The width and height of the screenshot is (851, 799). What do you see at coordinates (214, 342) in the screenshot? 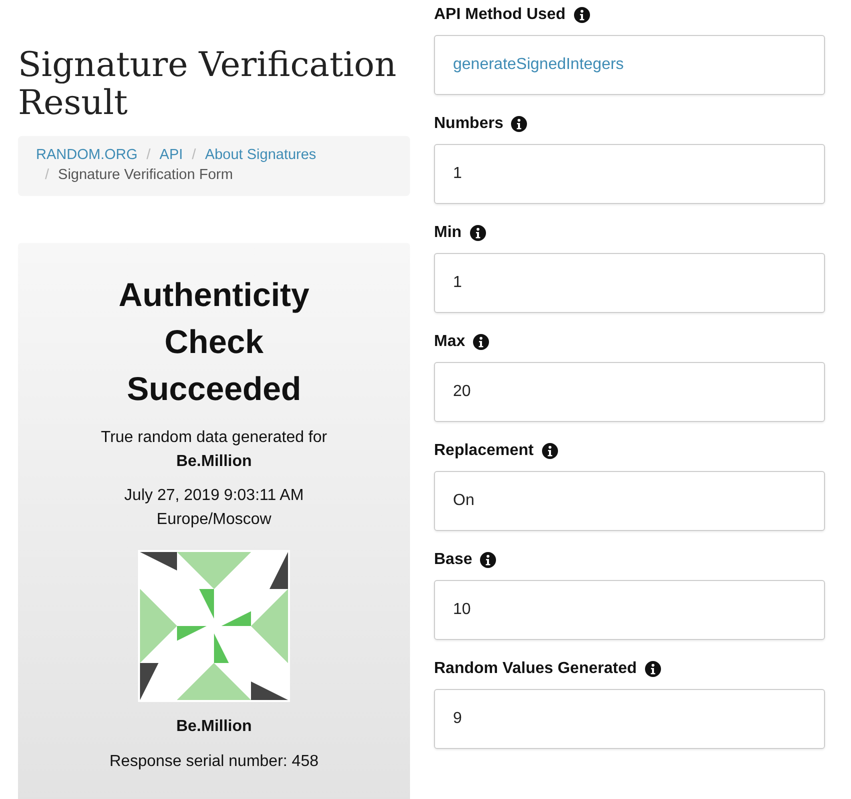
I see `result-heading: Authenticity Check Succeeded` at bounding box center [214, 342].